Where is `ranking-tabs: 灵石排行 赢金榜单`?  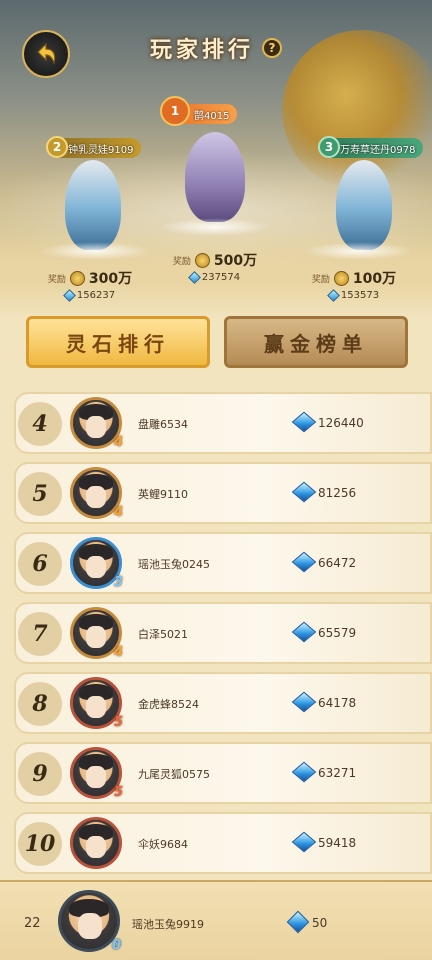
ranking-tabs: 灵石排行 赢金榜单 is located at coordinates (216, 343).